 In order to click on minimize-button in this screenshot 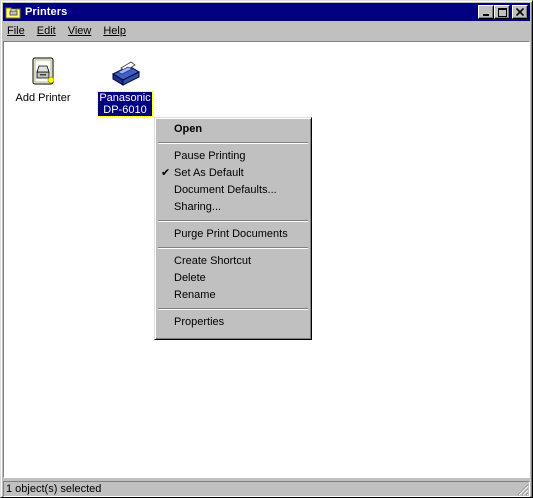, I will do `click(486, 12)`.